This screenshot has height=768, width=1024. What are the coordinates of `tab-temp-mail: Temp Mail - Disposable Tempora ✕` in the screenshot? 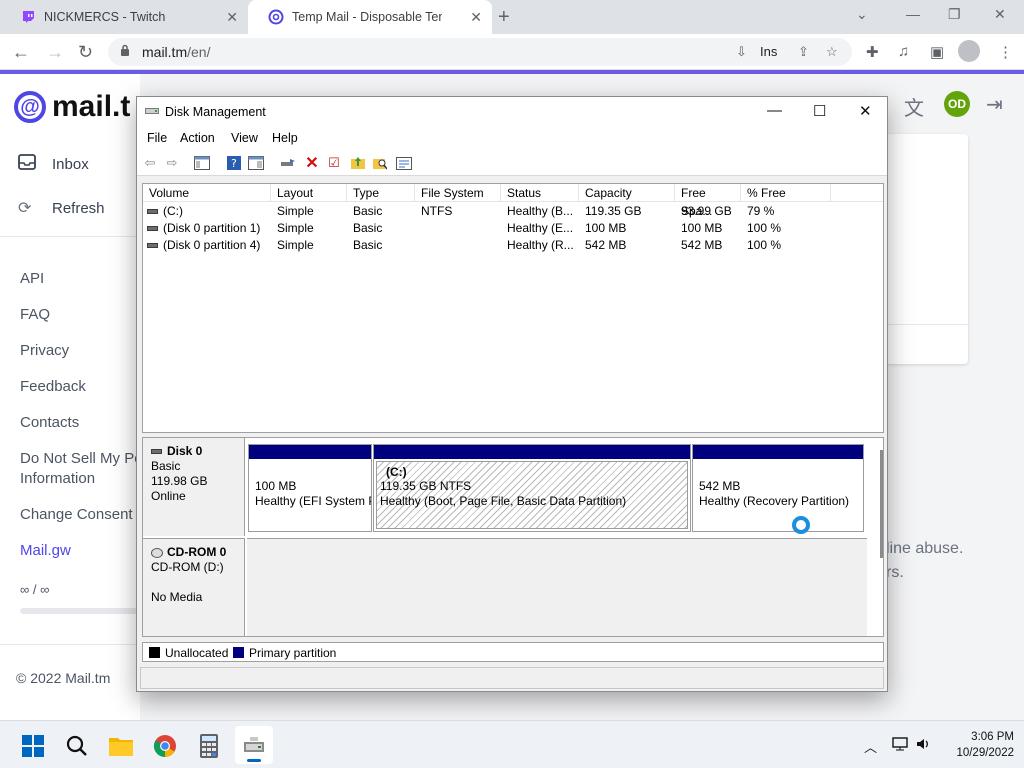 It's located at (370, 17).